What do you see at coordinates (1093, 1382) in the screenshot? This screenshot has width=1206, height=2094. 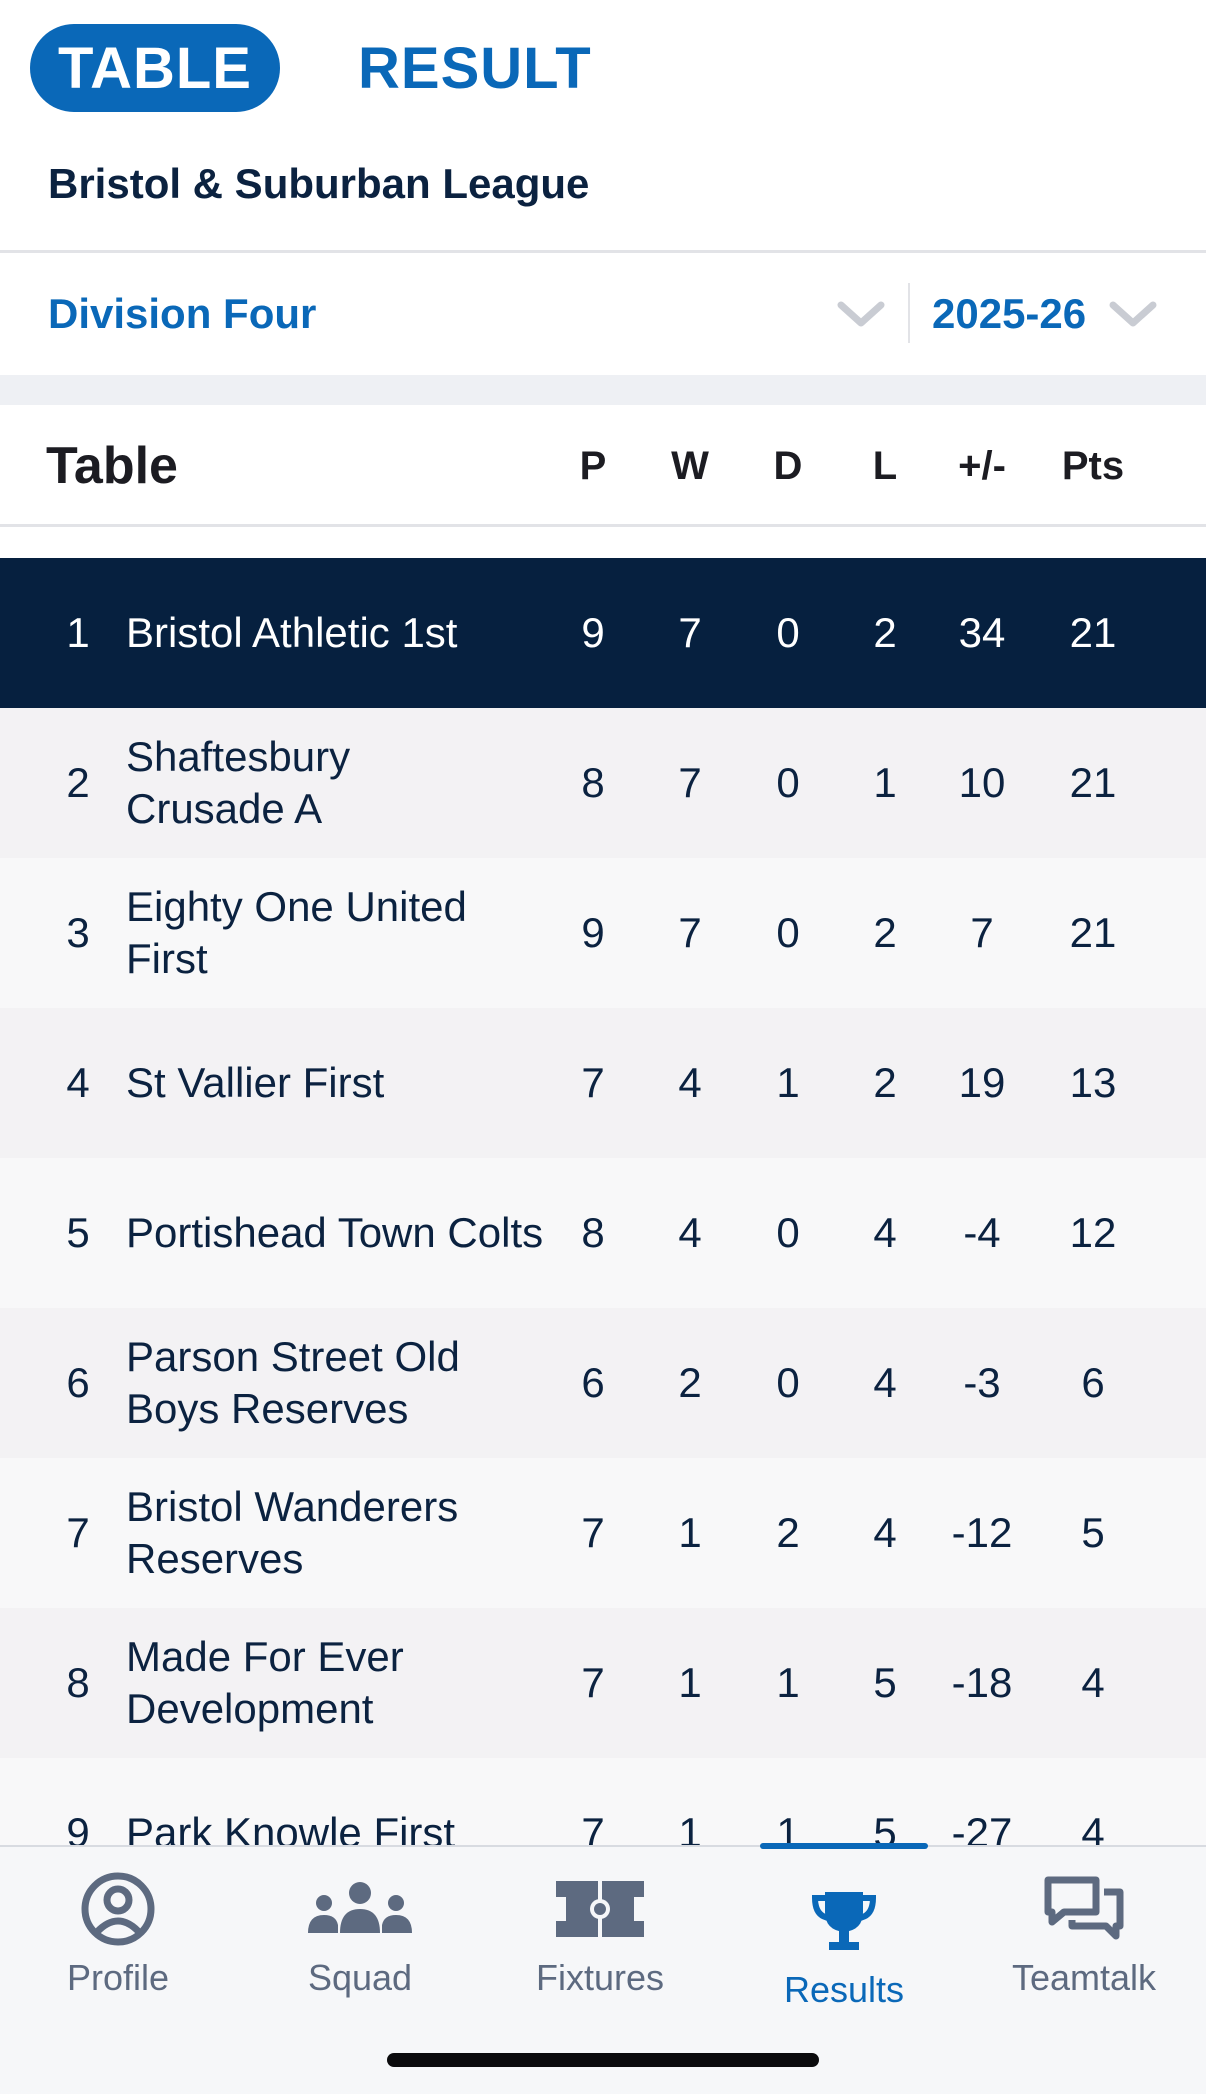 I see `row-points: 6` at bounding box center [1093, 1382].